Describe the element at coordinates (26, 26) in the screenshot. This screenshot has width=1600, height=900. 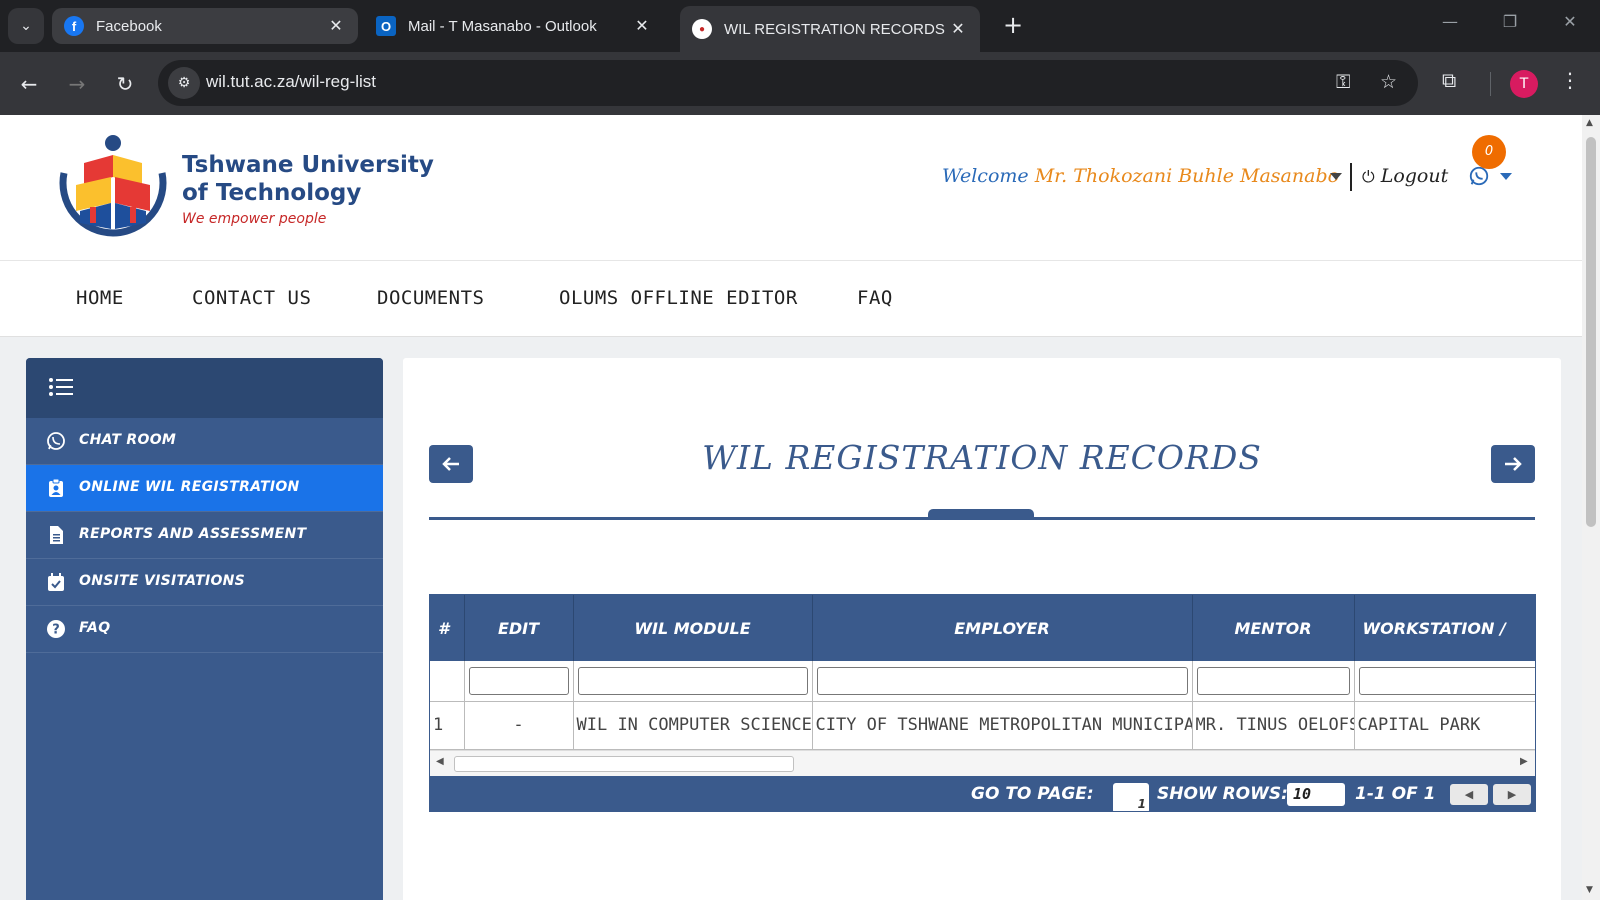
I see `tab-search-chevron-icon: ⌄` at that location.